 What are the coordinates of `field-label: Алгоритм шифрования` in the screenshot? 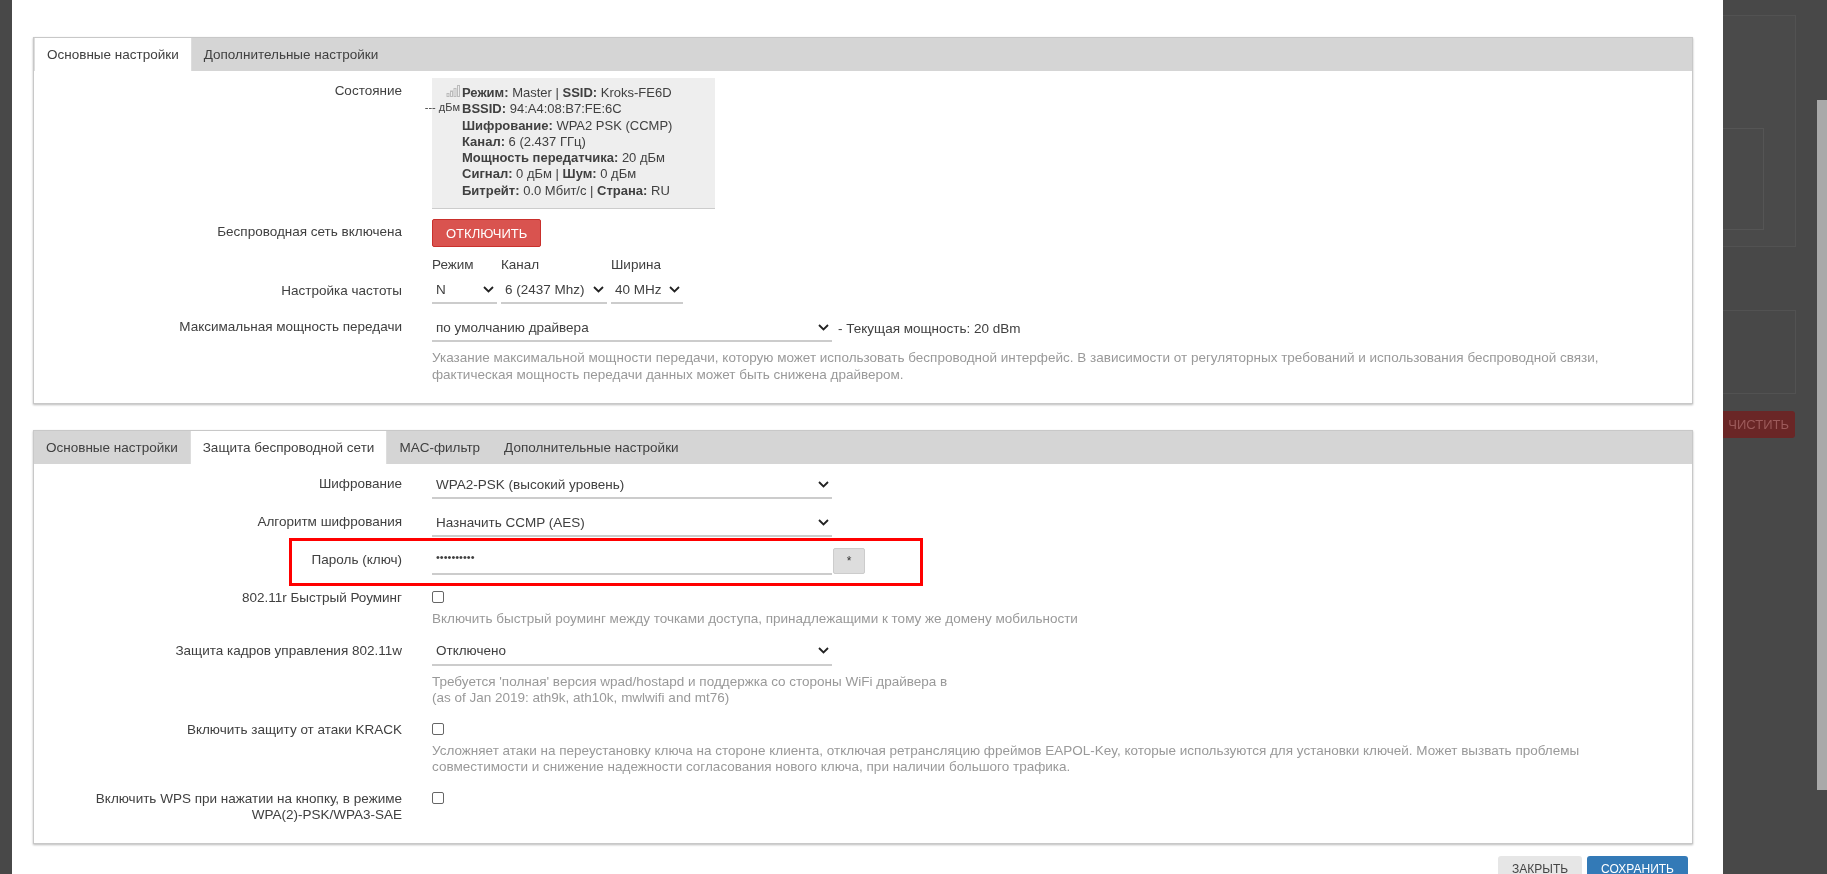 It's located at (329, 522).